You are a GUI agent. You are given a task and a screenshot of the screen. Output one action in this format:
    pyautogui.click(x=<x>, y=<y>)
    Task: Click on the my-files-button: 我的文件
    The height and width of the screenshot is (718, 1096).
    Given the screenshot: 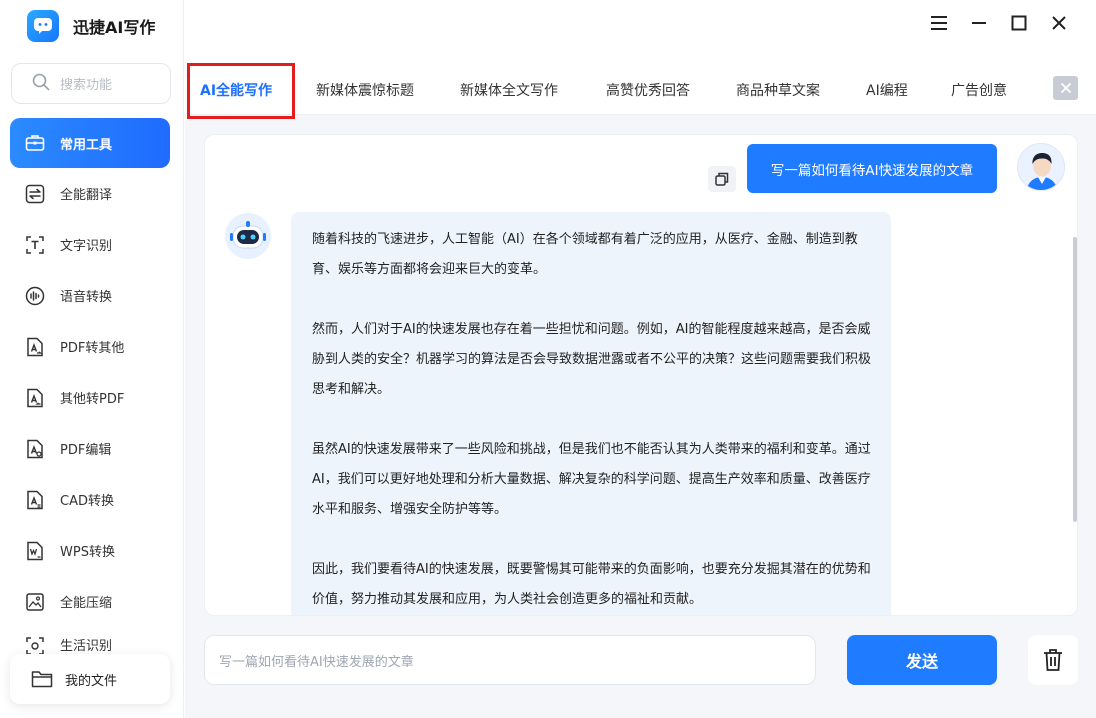 What is the action you would take?
    pyautogui.click(x=90, y=679)
    